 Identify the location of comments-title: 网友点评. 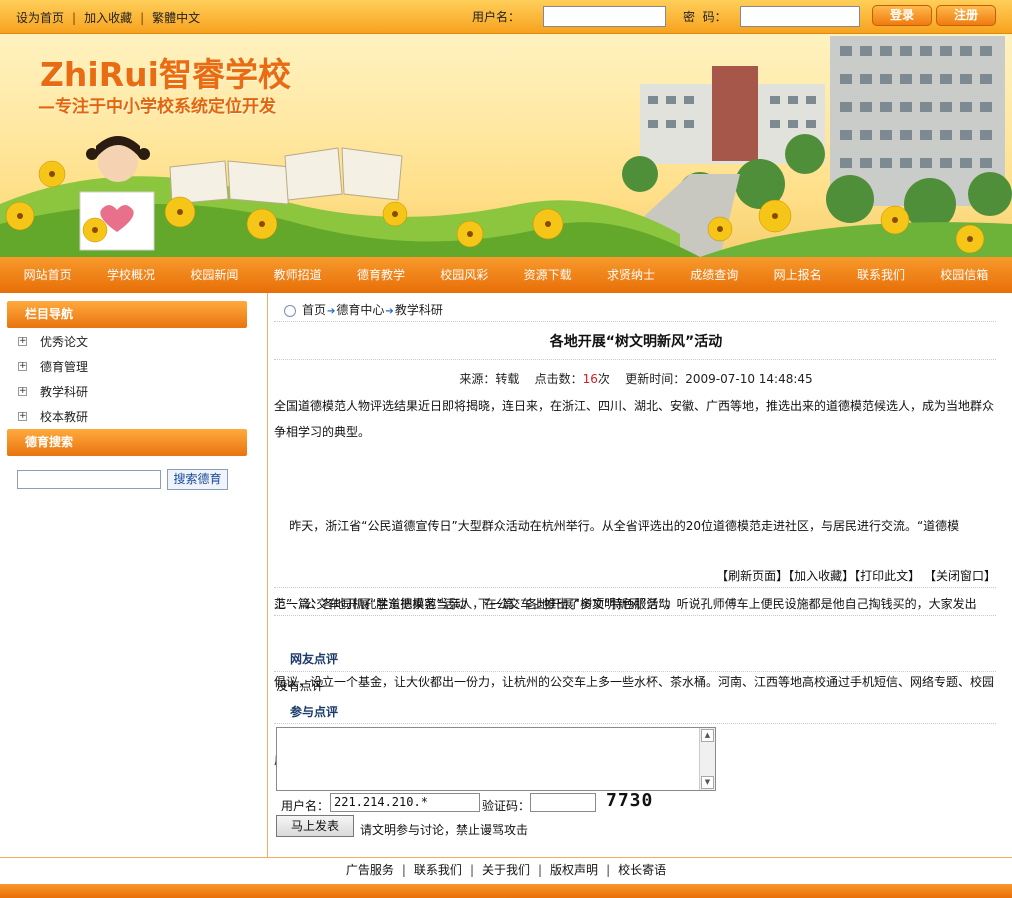
(314, 659).